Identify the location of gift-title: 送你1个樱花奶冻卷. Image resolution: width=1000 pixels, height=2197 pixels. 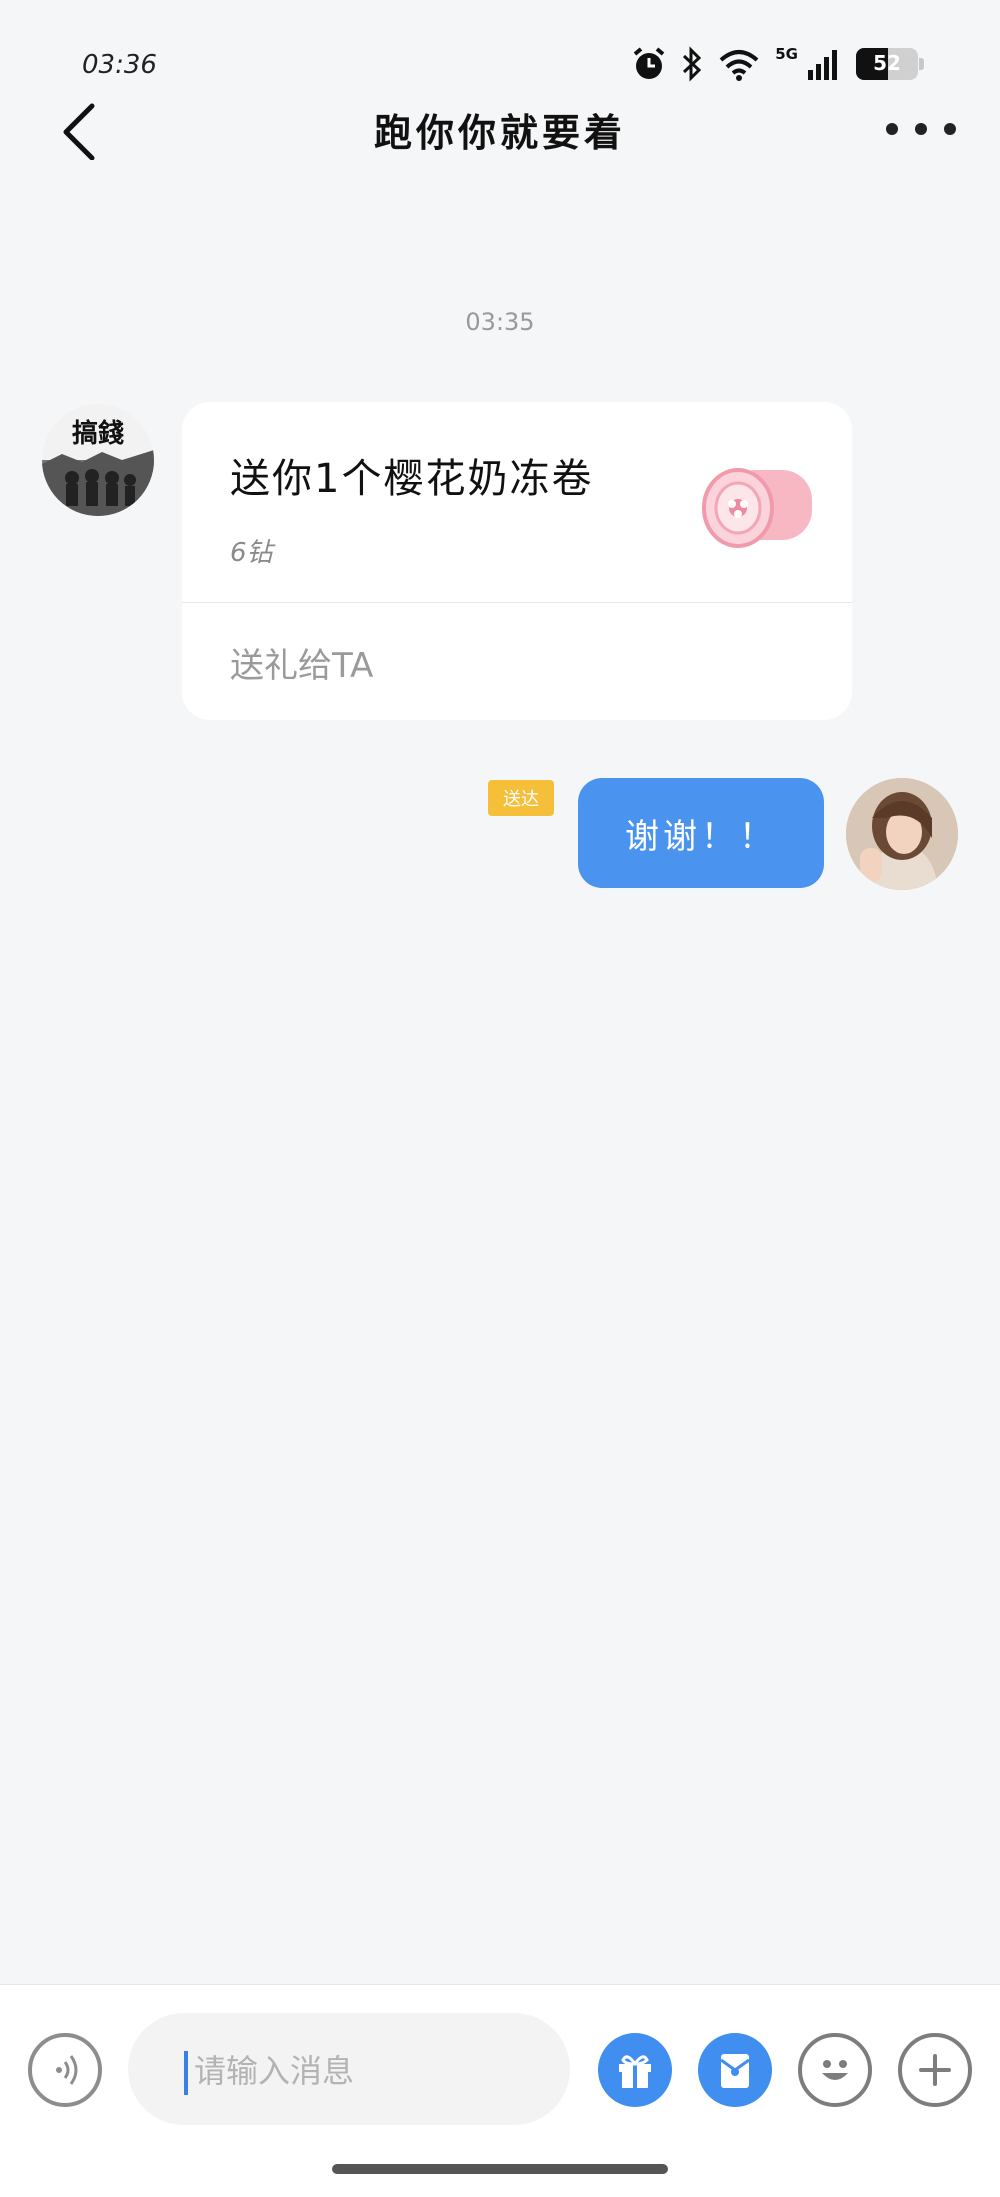
(412, 479).